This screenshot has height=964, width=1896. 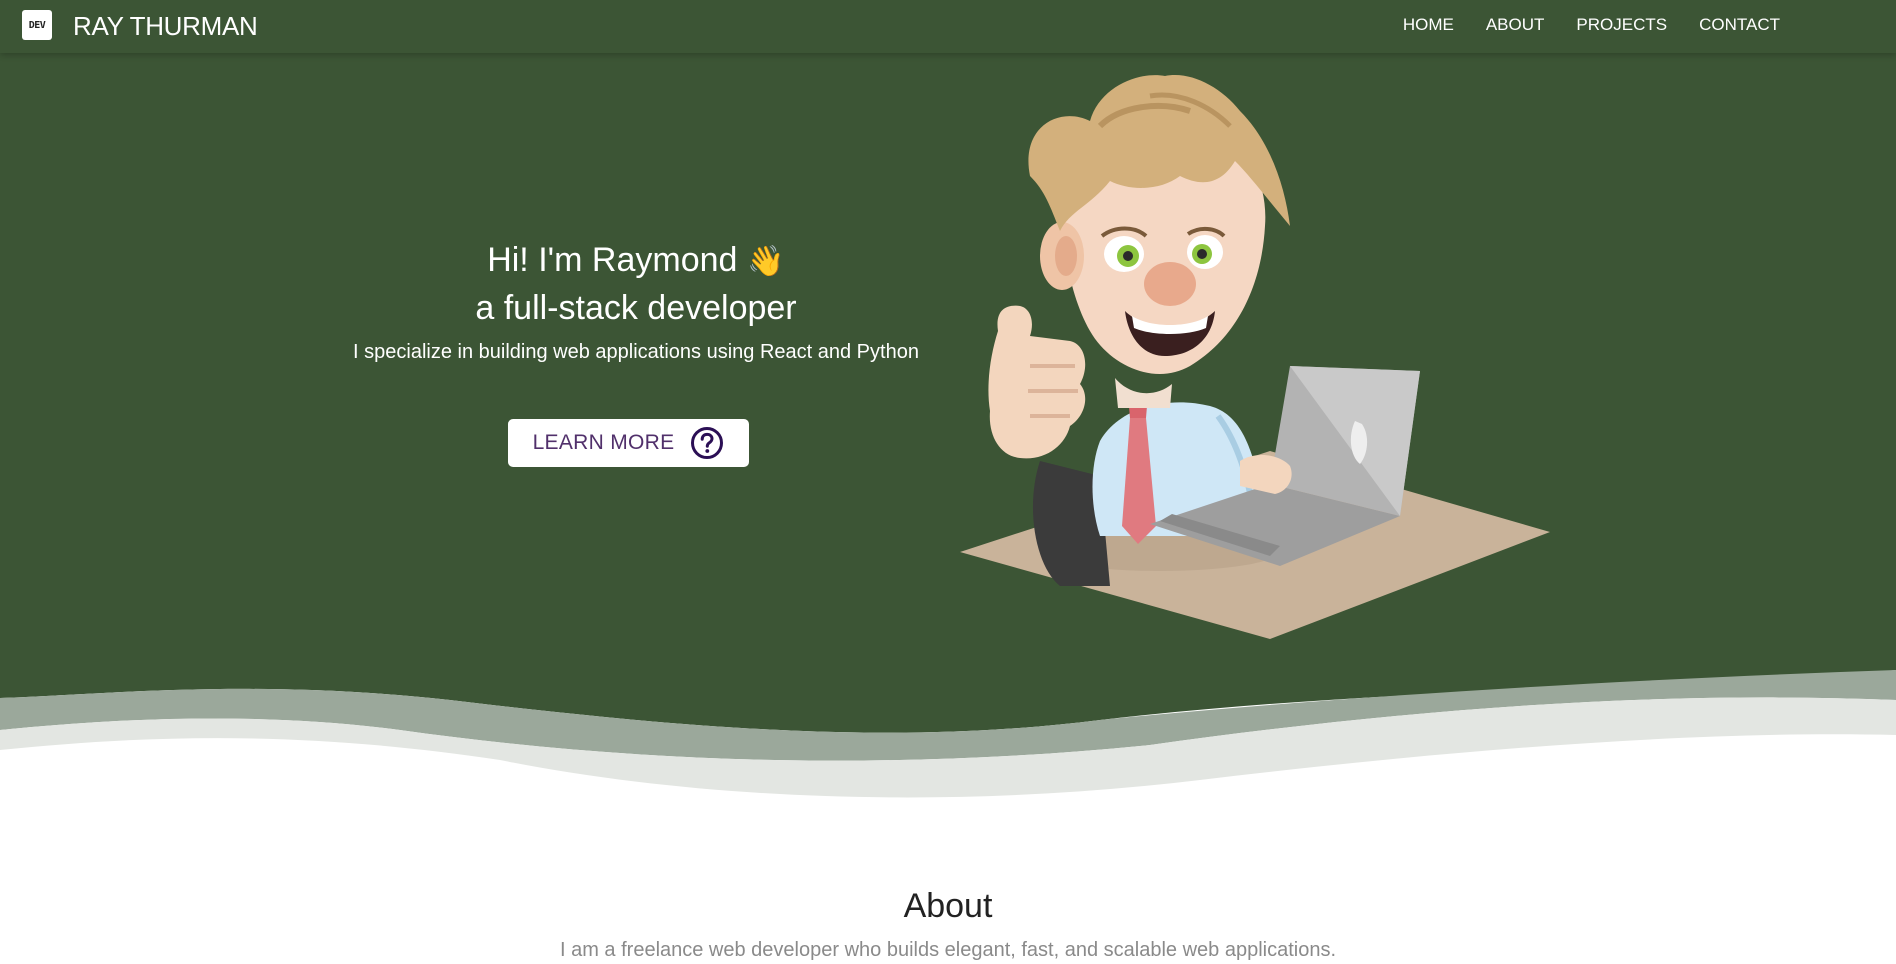 I want to click on nav-link-home: HOME, so click(x=1428, y=25).